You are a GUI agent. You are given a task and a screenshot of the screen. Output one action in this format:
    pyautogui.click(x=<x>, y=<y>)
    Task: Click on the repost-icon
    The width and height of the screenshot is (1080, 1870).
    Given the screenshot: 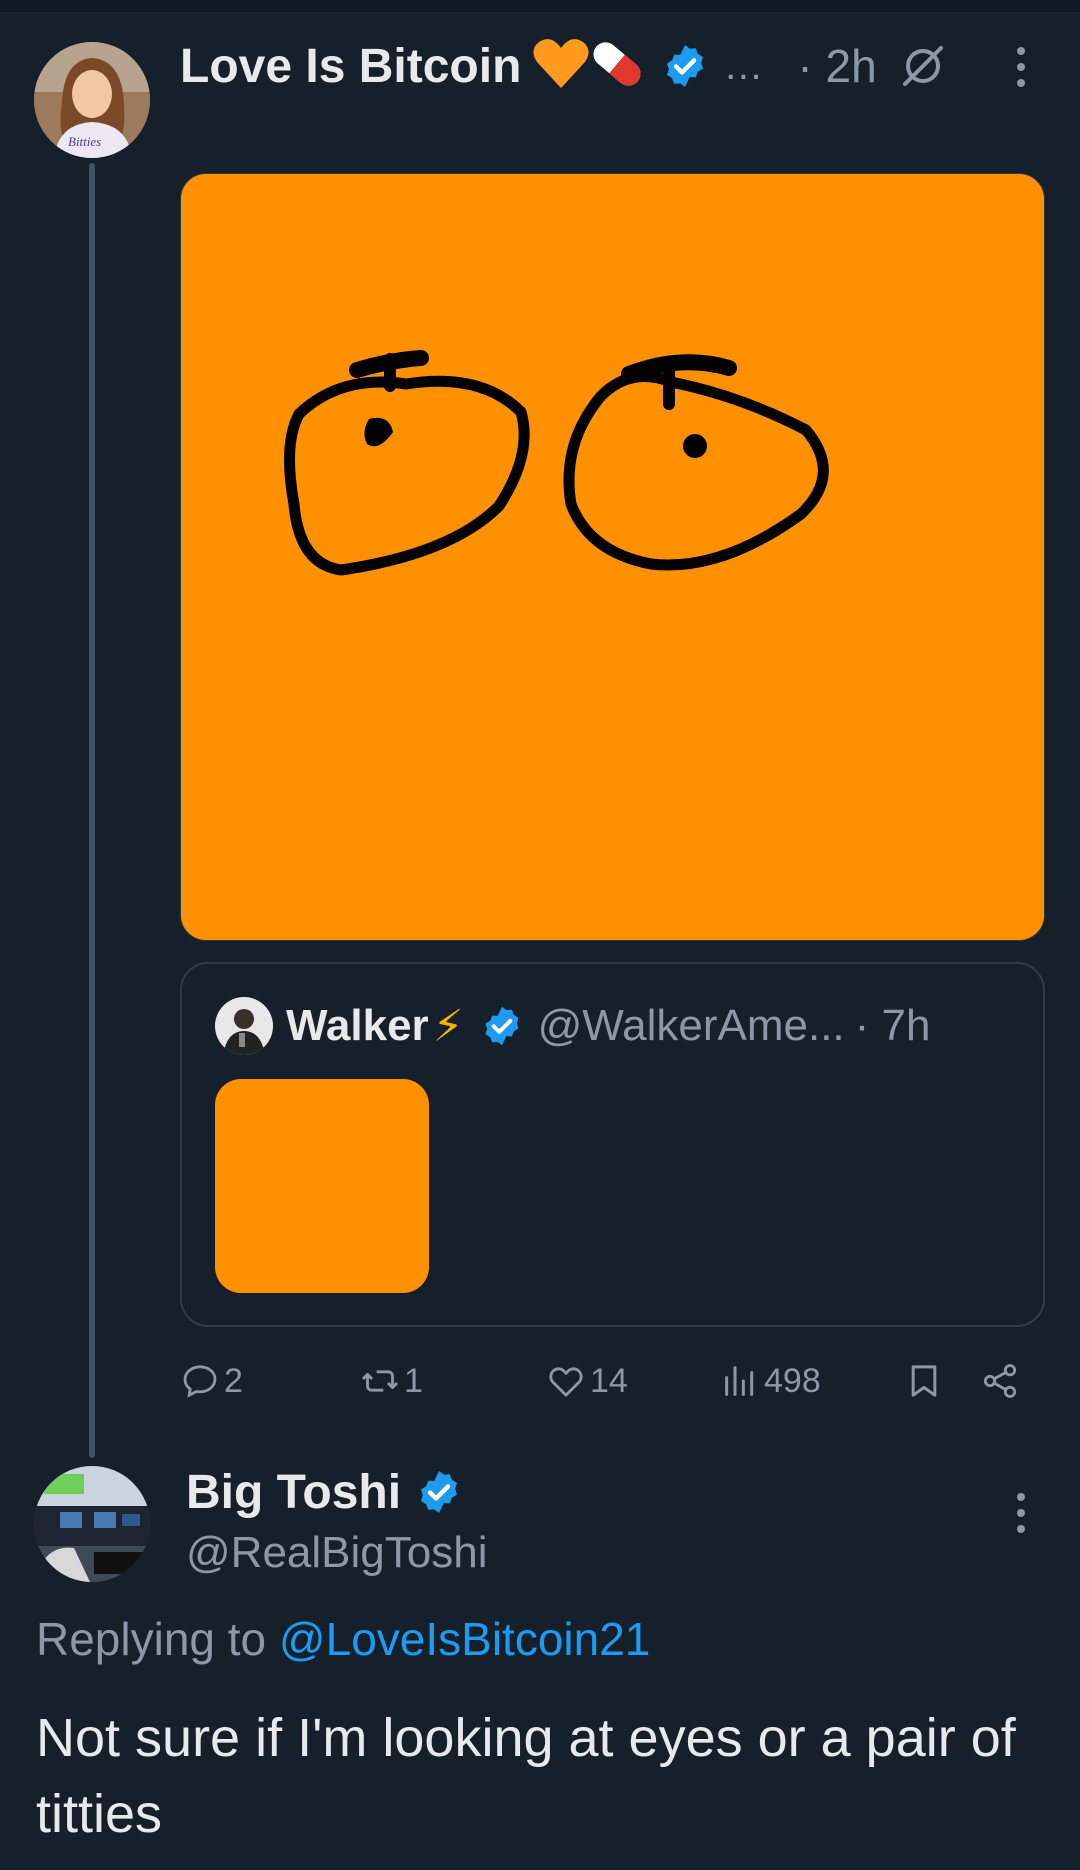 What is the action you would take?
    pyautogui.click(x=380, y=1381)
    